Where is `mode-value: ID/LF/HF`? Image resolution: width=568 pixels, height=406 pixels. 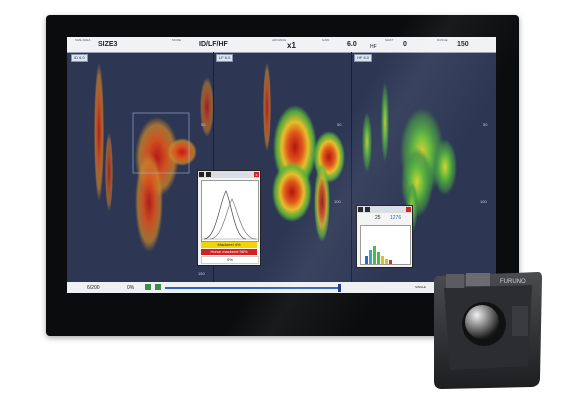 mode-value: ID/LF/HF is located at coordinates (213, 44).